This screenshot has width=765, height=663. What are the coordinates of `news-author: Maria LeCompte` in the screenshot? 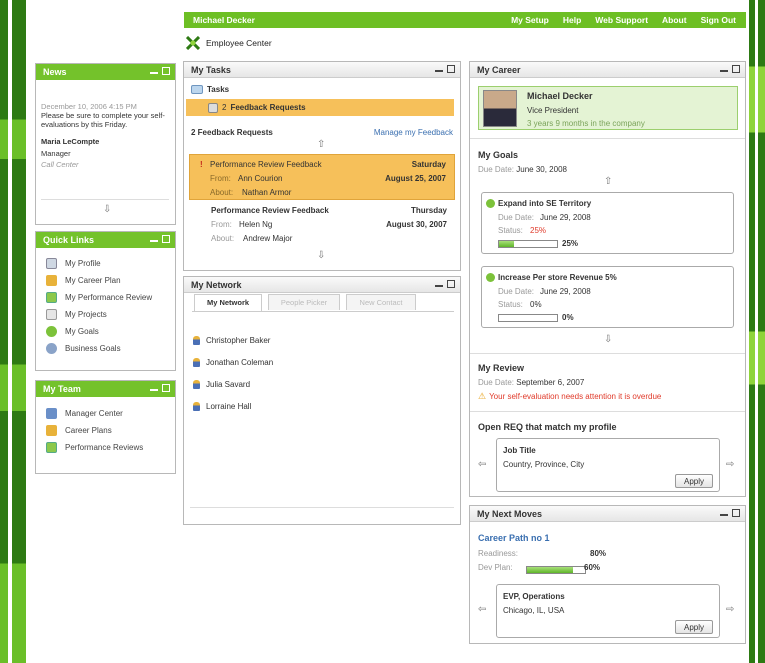 It's located at (70, 141).